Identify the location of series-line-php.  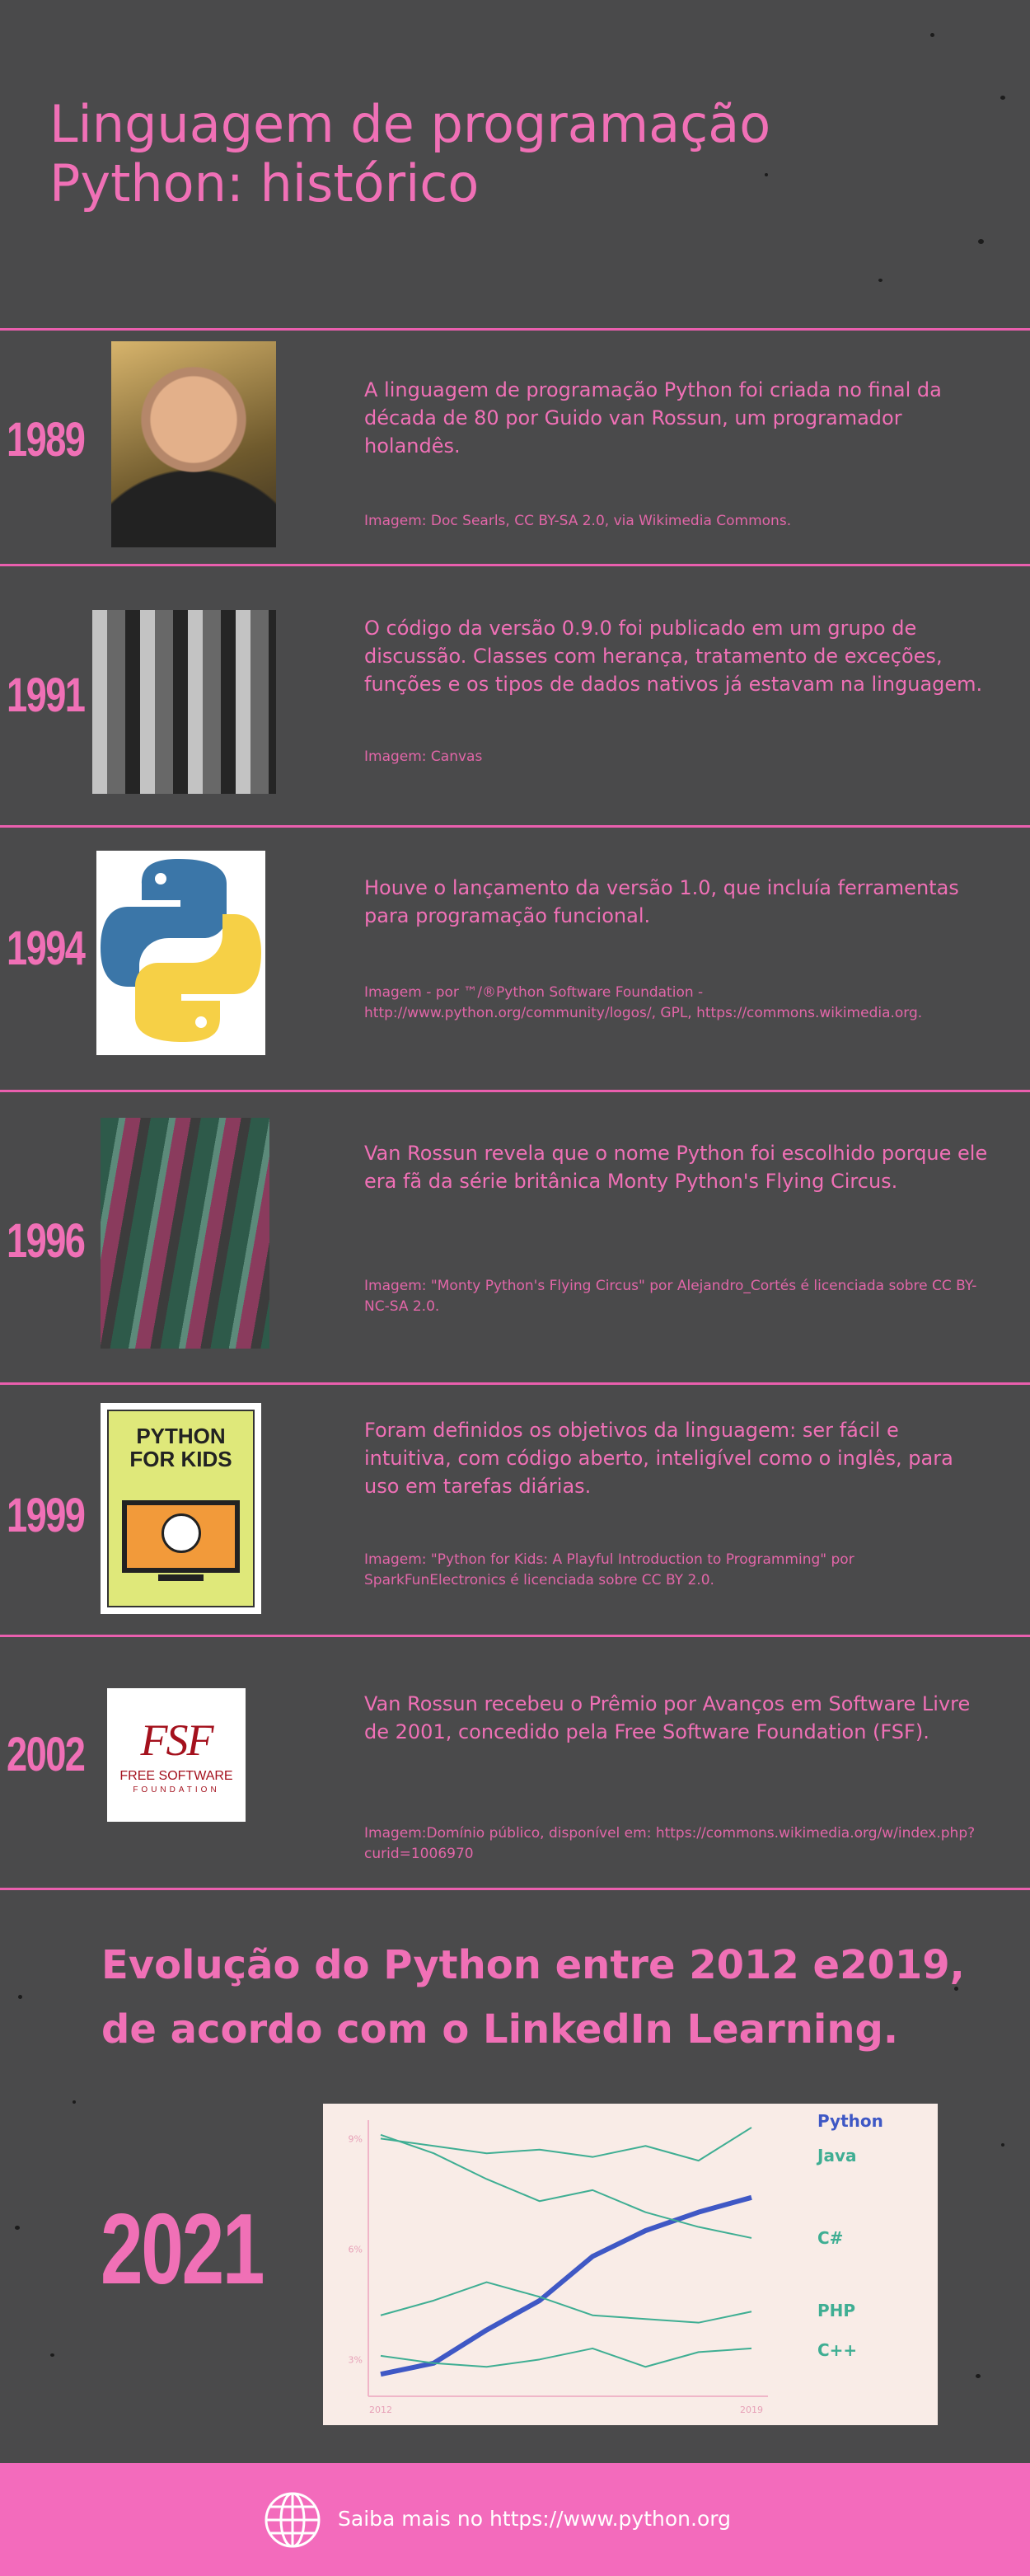
(566, 2302).